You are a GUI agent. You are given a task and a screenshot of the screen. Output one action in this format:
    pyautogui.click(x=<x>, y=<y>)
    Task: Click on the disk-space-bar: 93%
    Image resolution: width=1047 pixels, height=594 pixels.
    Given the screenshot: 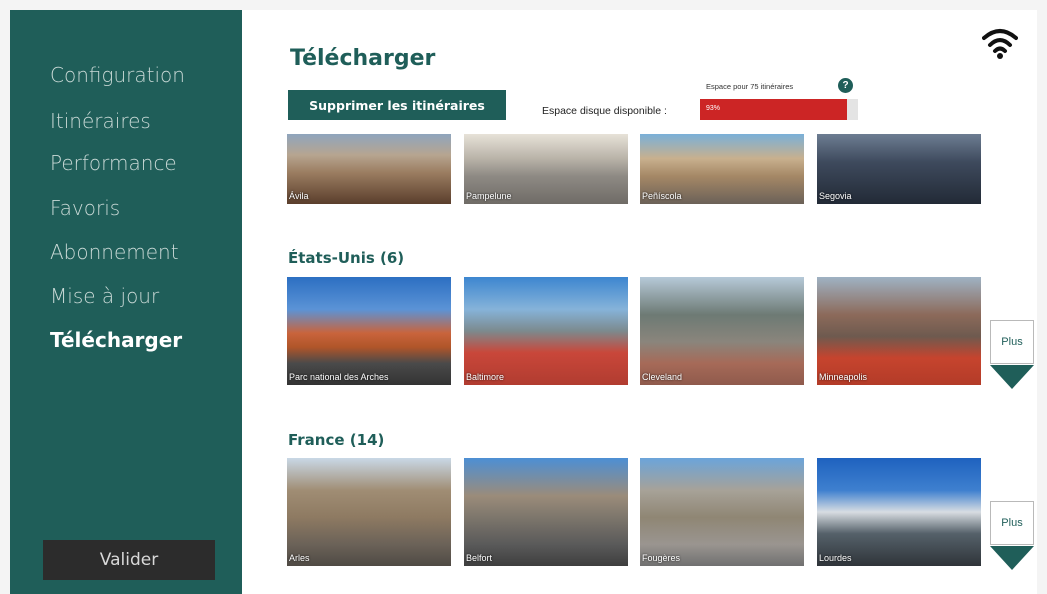 What is the action you would take?
    pyautogui.click(x=779, y=109)
    